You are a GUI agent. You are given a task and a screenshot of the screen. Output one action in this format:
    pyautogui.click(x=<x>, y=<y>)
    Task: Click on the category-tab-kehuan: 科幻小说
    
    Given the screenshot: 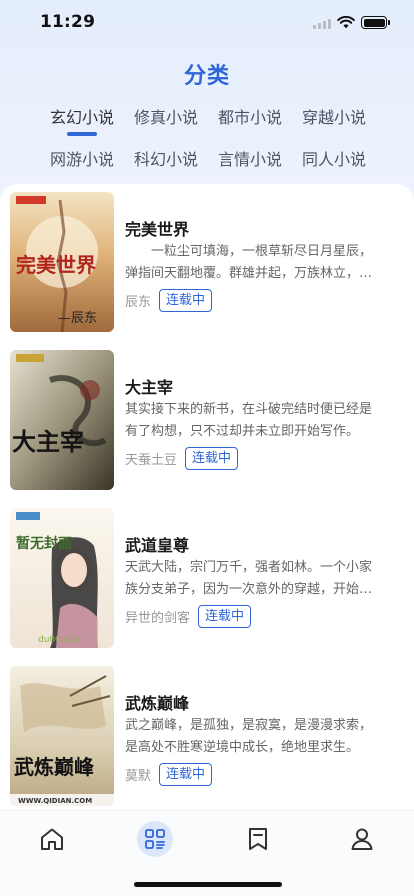 What is the action you would take?
    pyautogui.click(x=166, y=158)
    